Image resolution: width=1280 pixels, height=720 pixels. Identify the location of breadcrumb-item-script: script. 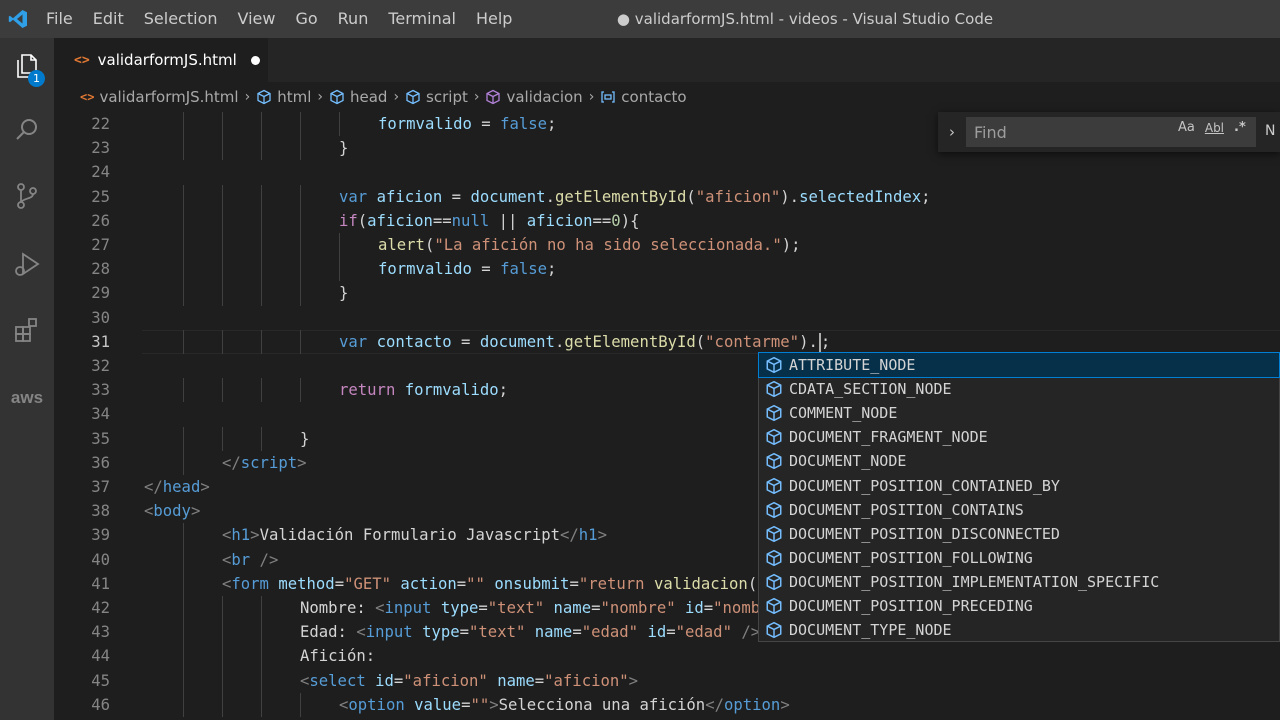
(436, 97).